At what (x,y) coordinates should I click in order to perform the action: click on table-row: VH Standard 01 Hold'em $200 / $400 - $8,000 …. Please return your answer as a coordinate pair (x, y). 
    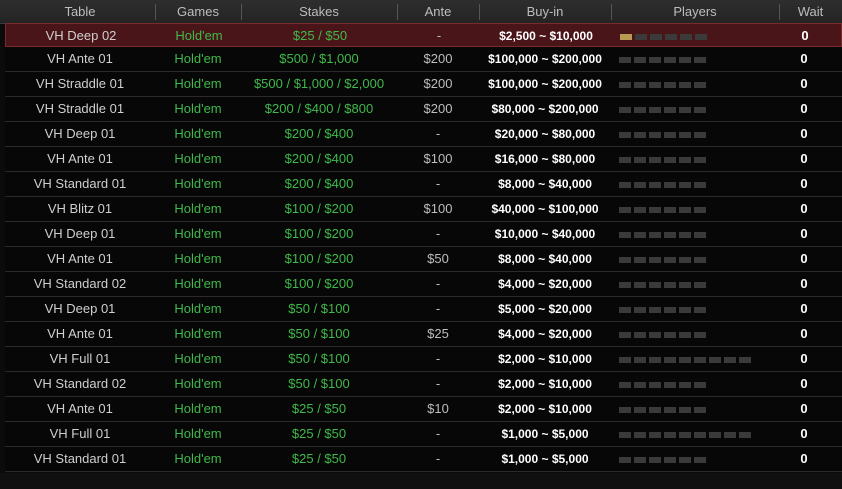
    Looking at the image, I should click on (423, 184).